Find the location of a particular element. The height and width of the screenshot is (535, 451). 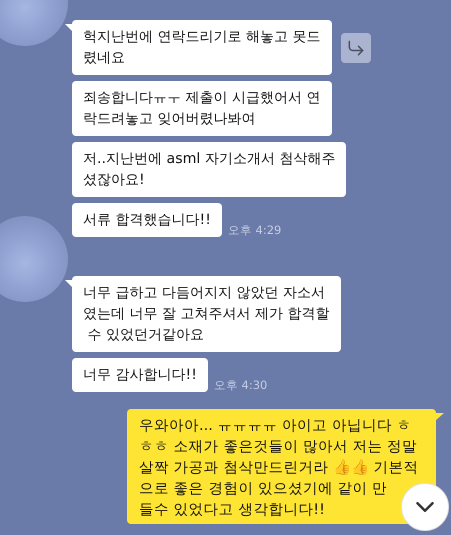

forward-icon is located at coordinates (356, 48).